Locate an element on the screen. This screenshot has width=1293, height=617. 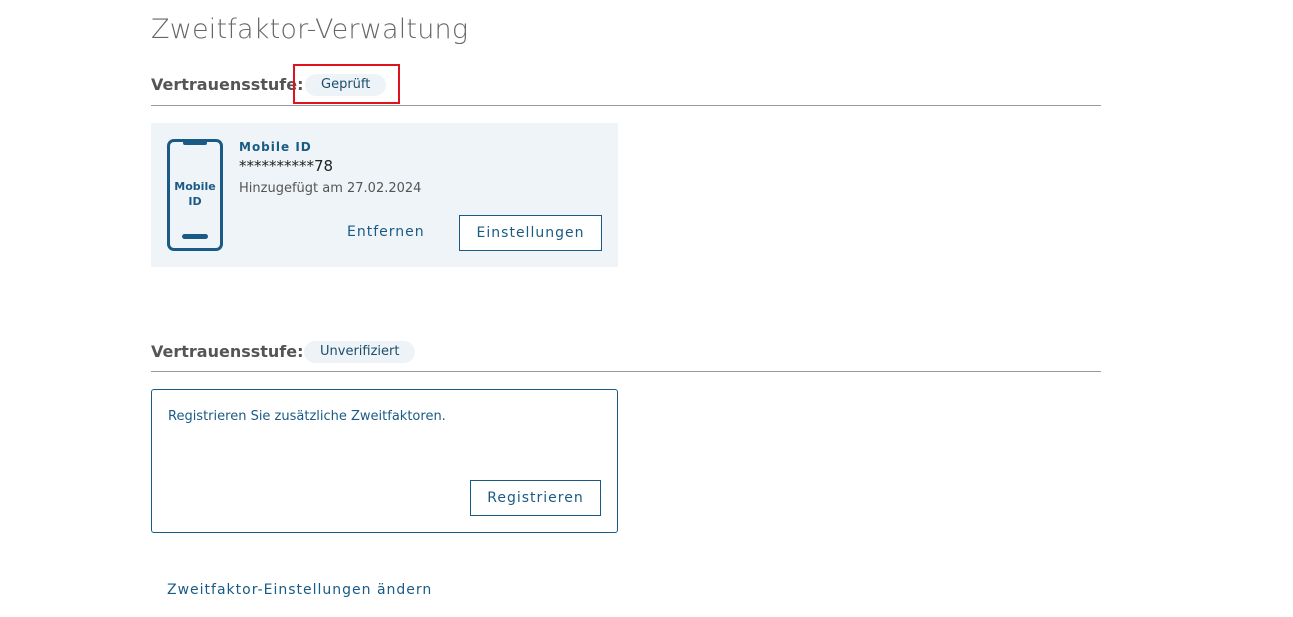
phone-icon-label: Mobile ID is located at coordinates (195, 194).